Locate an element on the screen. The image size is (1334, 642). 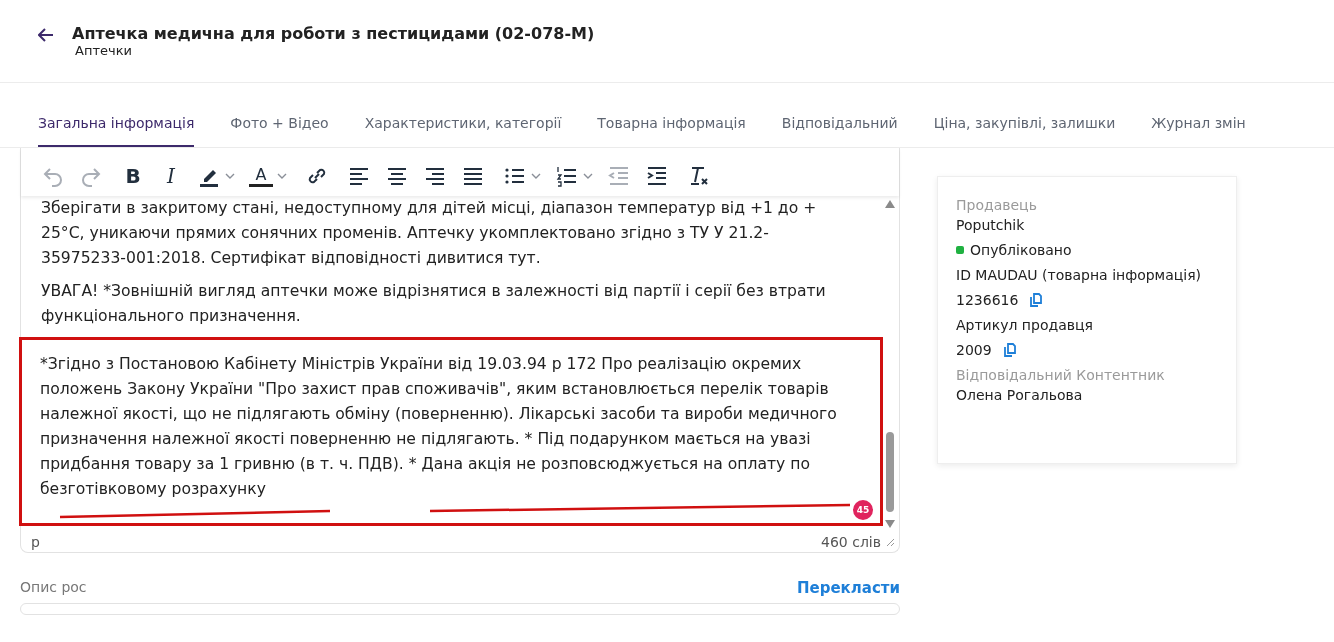
scroll-down-icon is located at coordinates (890, 524).